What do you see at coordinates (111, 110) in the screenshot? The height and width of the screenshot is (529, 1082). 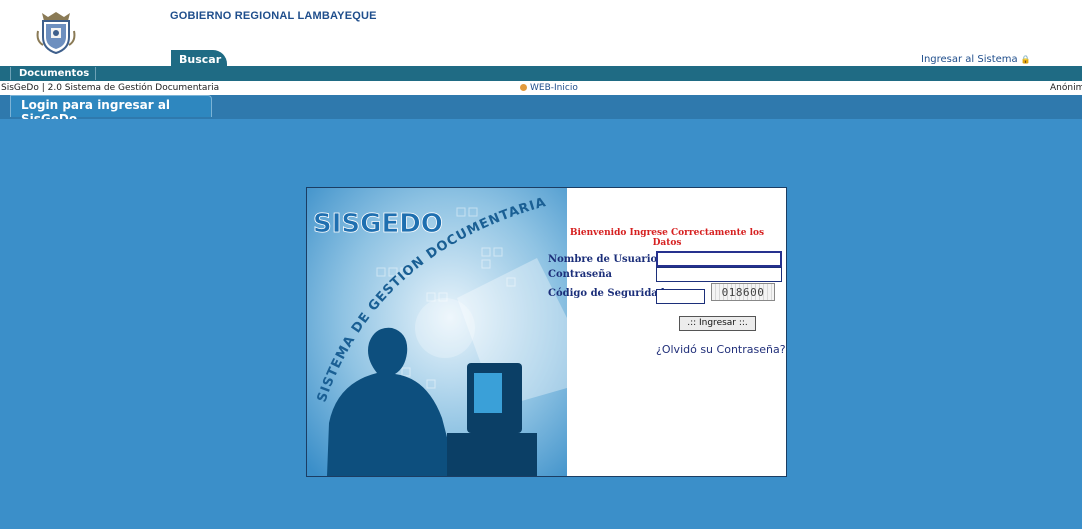 I see `tab-login: Login para ingresar al SisGeDo` at bounding box center [111, 110].